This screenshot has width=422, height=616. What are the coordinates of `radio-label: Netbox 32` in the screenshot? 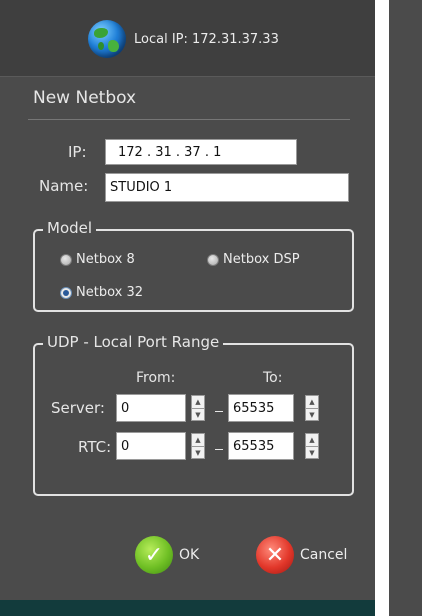 It's located at (109, 292).